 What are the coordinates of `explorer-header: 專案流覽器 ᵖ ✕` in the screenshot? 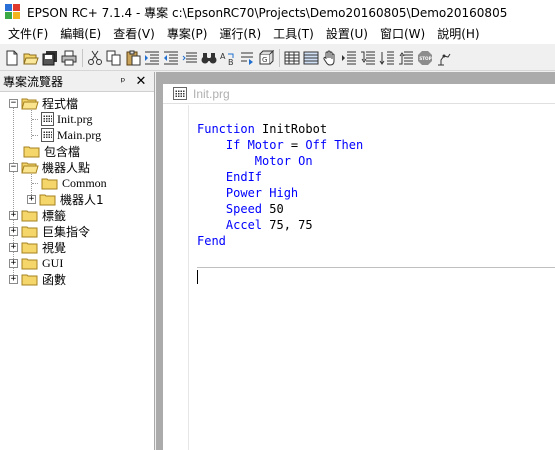 It's located at (77, 82).